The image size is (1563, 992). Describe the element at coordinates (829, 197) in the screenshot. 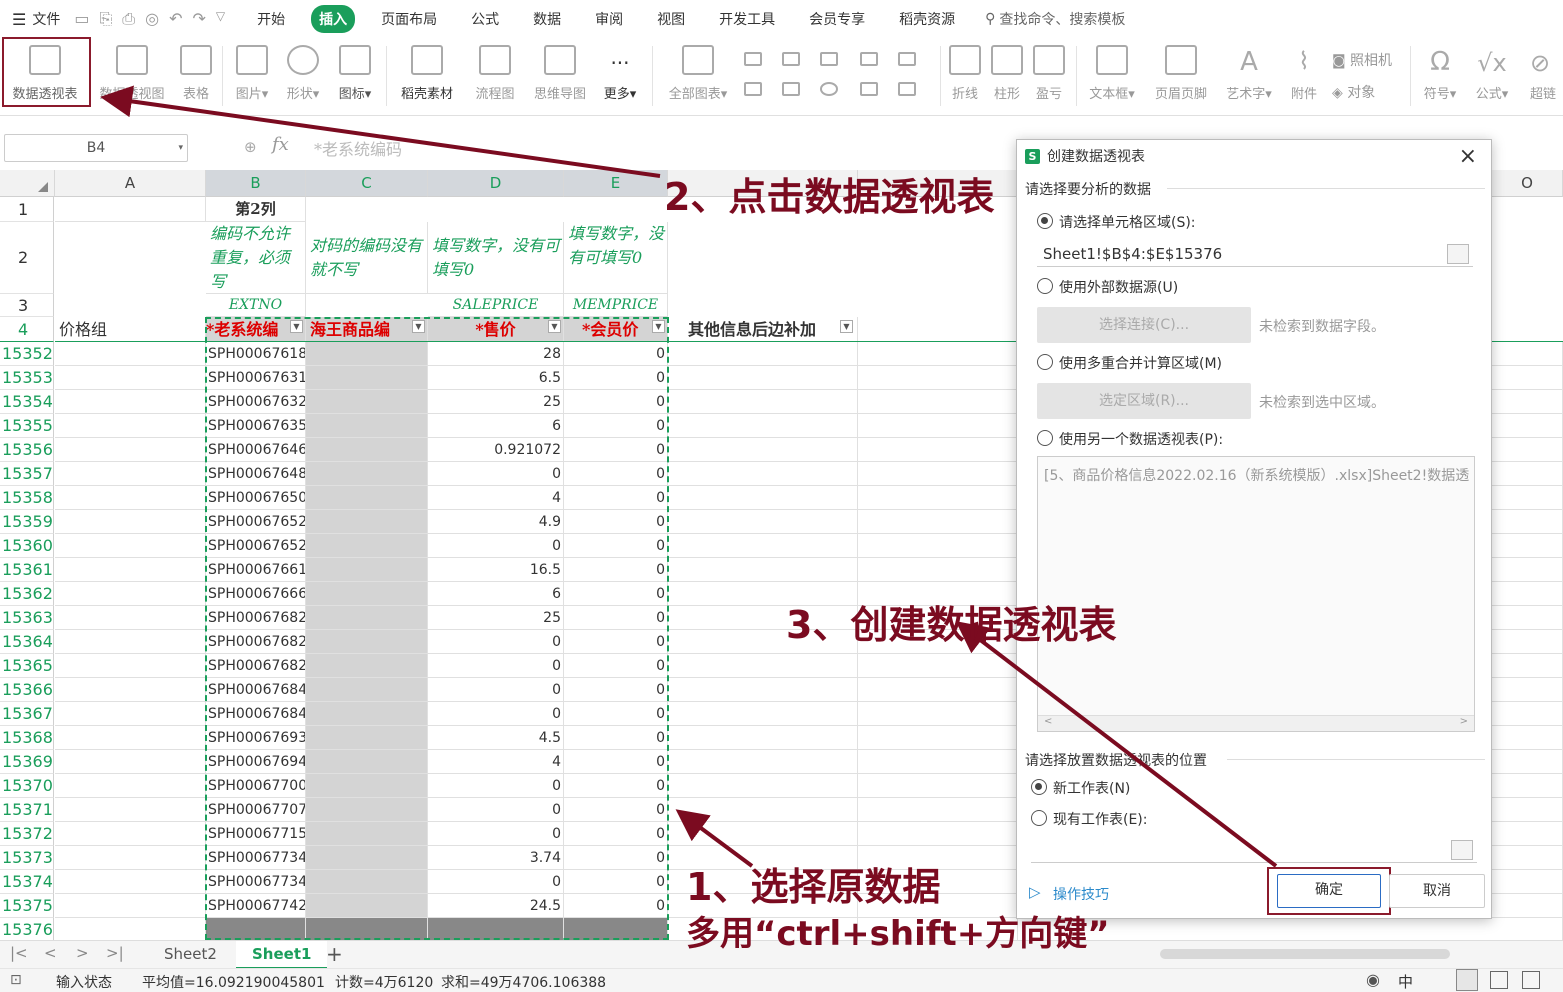

I see `annotation-step-2: 2、点击数据透视表` at that location.